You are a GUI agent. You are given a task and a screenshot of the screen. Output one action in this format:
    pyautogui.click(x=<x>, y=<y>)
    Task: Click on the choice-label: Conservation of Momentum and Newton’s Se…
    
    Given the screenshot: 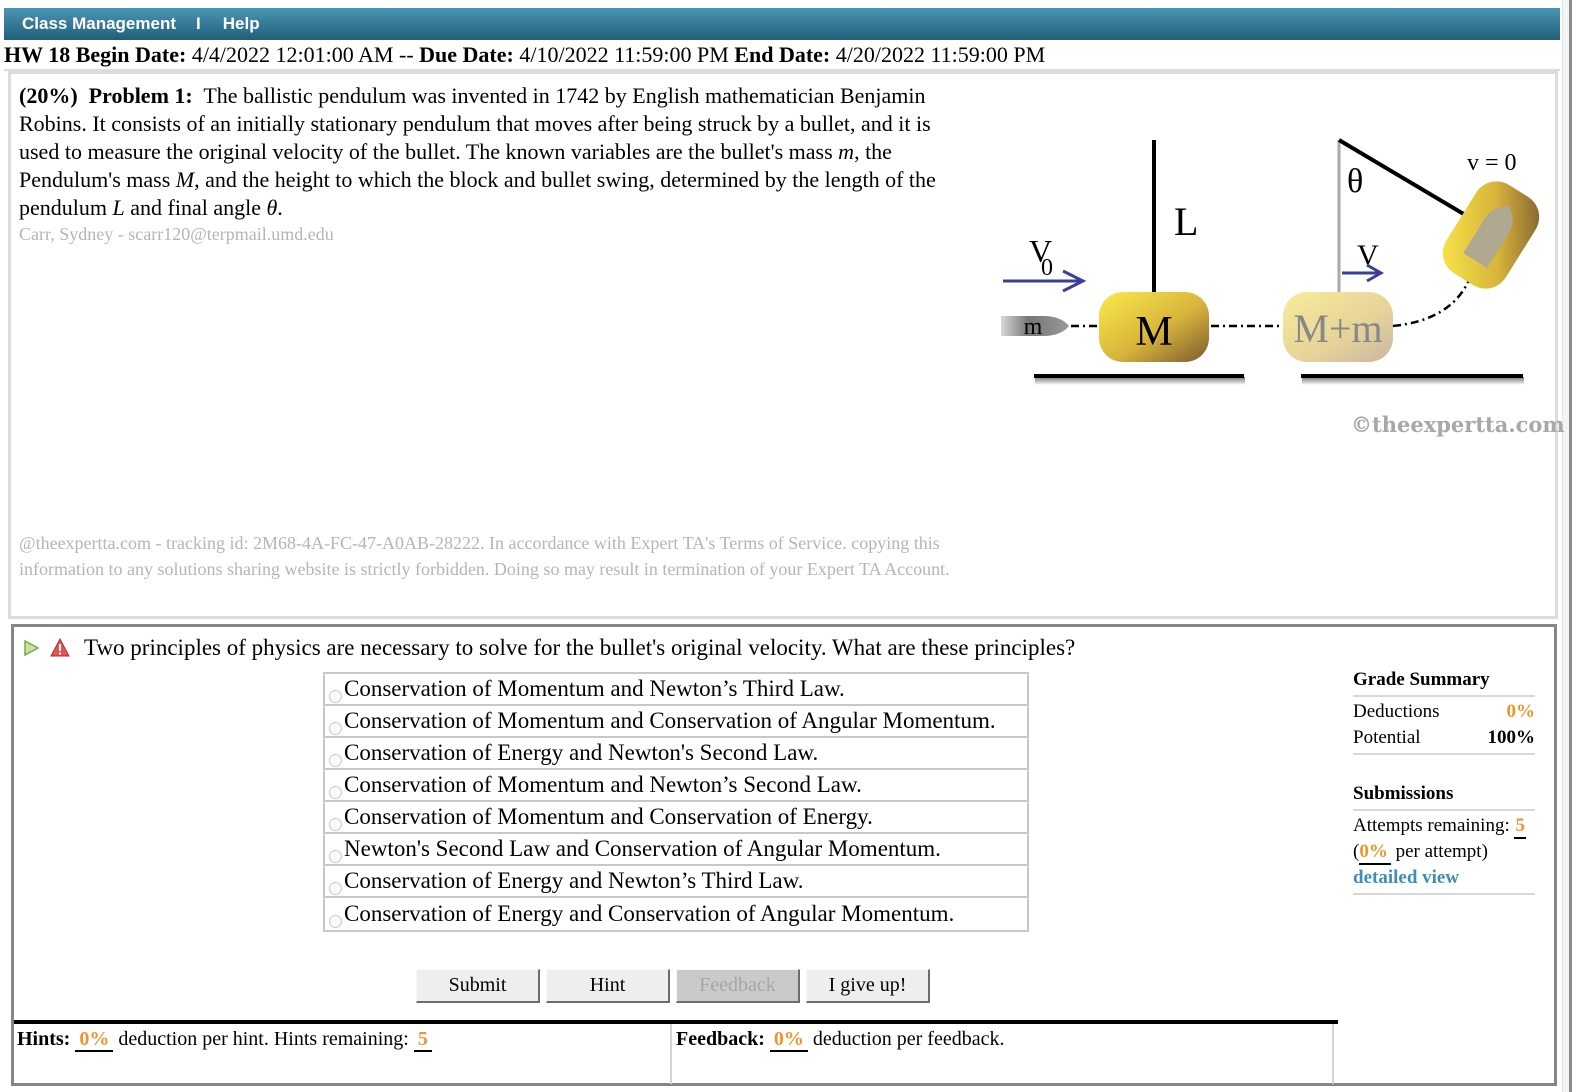 What is the action you would take?
    pyautogui.click(x=603, y=784)
    